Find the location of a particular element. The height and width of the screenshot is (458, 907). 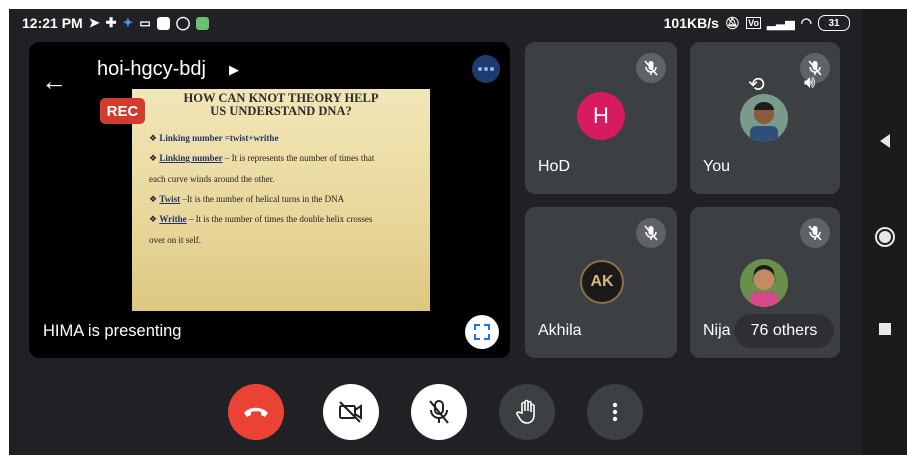

bullet-term: Twist is located at coordinates (170, 199).